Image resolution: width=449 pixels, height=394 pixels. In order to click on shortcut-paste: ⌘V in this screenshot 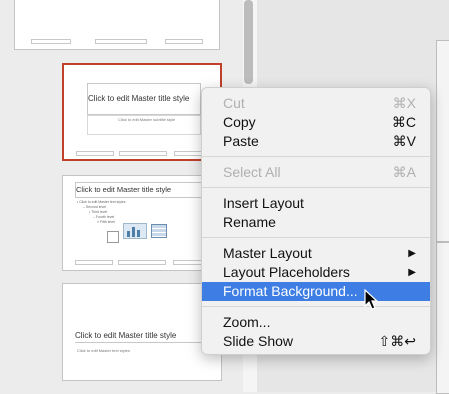, I will do `click(404, 141)`.